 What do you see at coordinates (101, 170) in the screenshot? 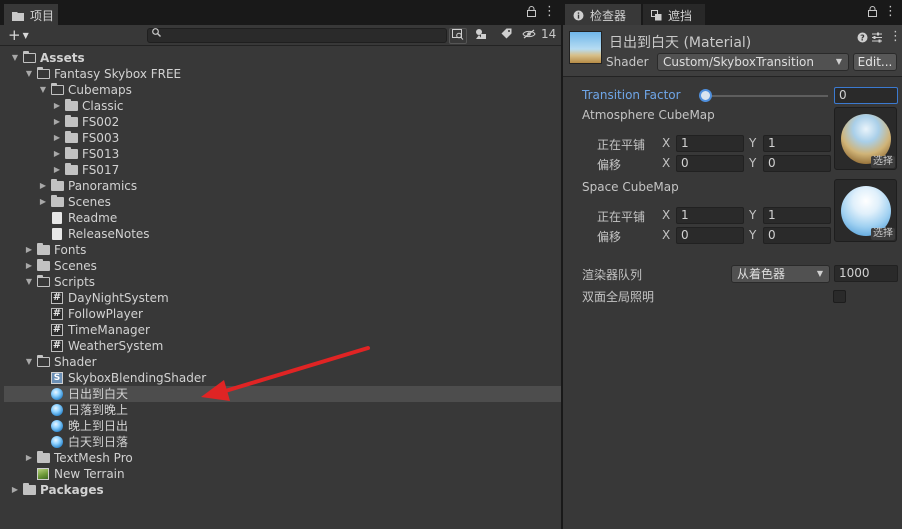
I see `tree-item-label: FS017` at bounding box center [101, 170].